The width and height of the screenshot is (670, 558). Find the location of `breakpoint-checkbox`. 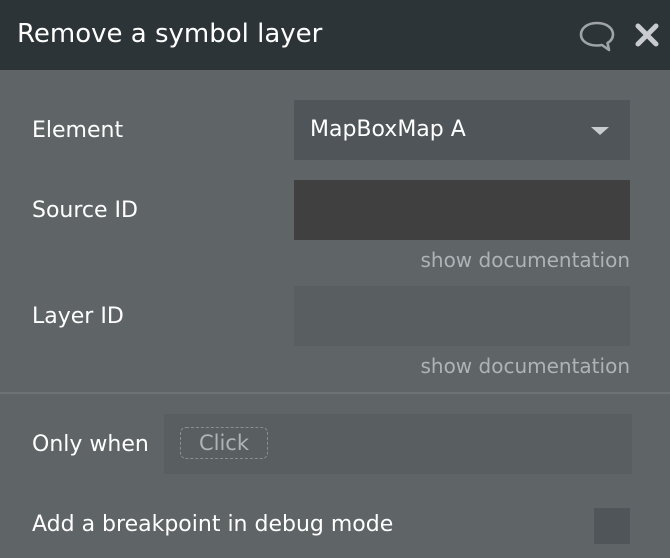

breakpoint-checkbox is located at coordinates (612, 526).